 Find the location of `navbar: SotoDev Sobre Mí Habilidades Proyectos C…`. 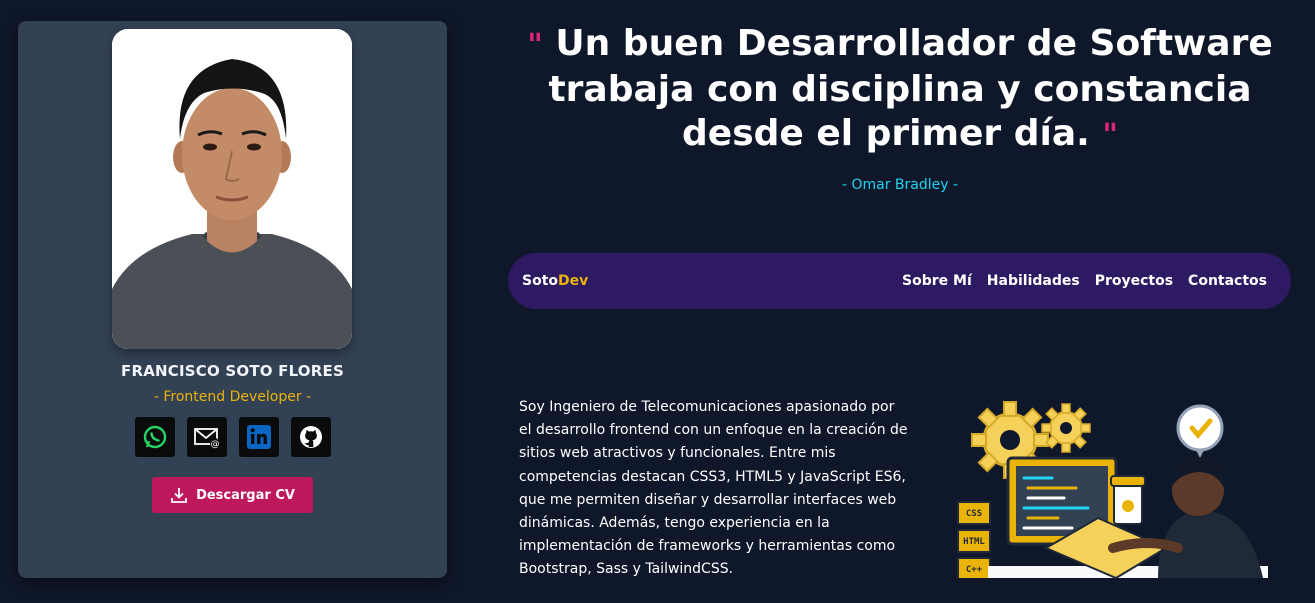

navbar: SotoDev Sobre Mí Habilidades Proyectos C… is located at coordinates (899, 281).